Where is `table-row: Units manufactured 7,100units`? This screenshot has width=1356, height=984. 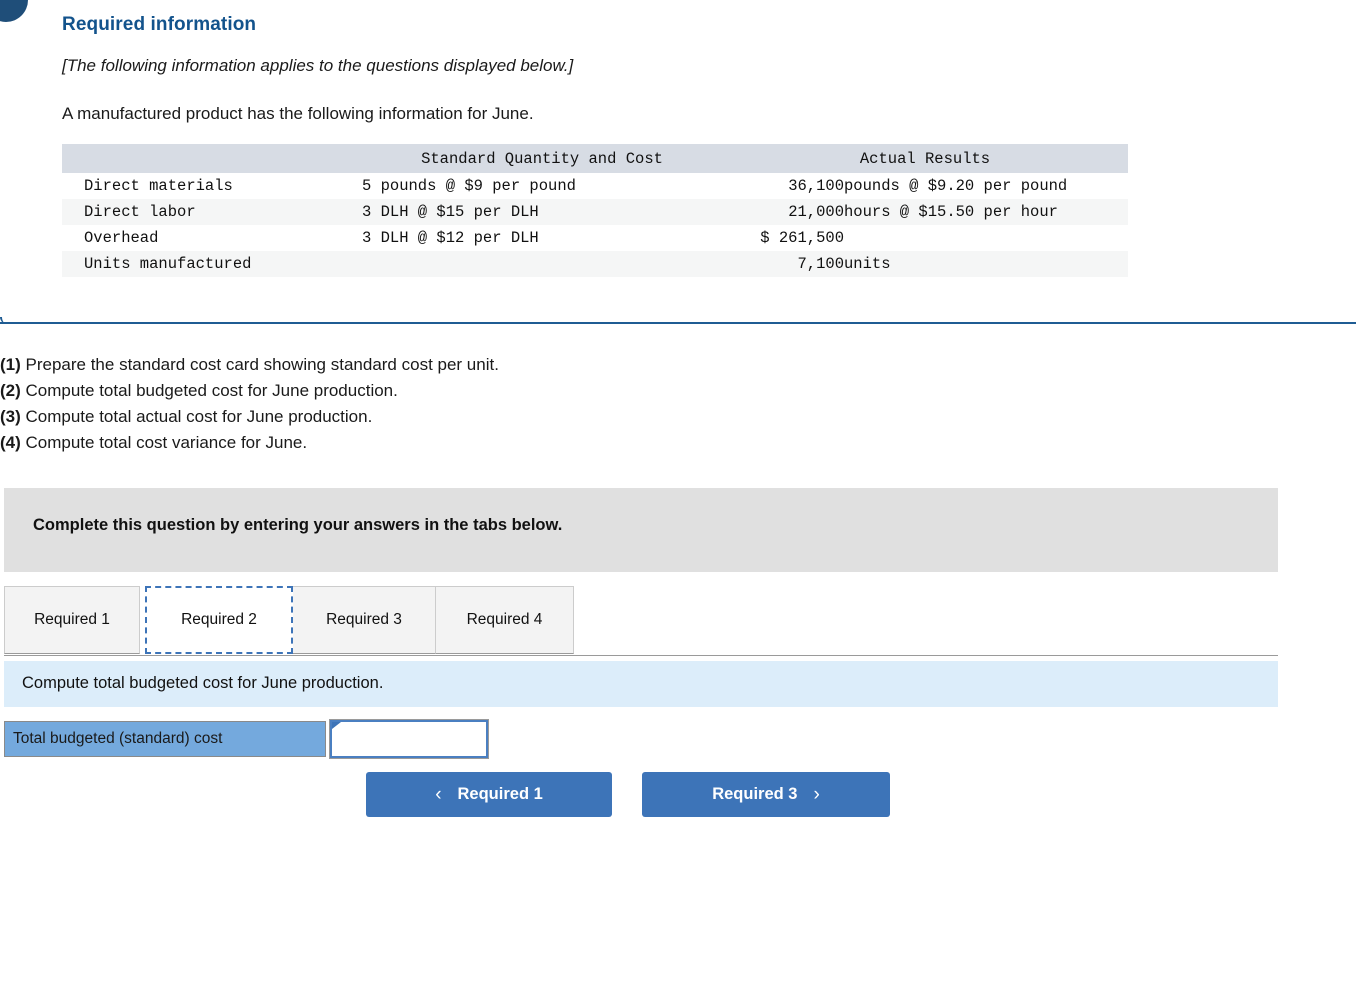
table-row: Units manufactured 7,100units is located at coordinates (595, 264).